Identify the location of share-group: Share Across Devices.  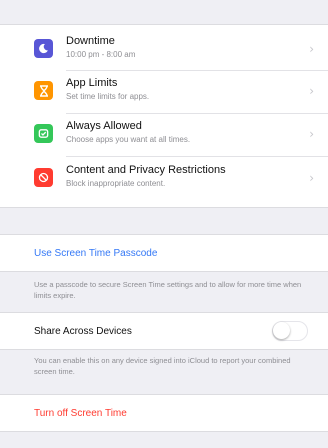
(164, 331).